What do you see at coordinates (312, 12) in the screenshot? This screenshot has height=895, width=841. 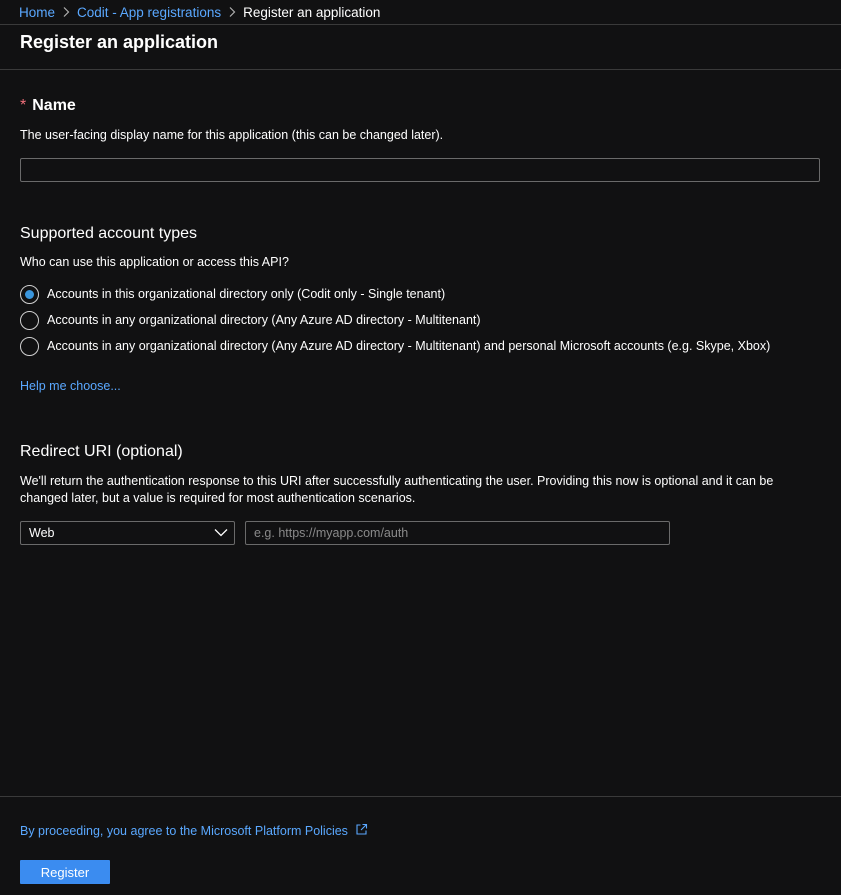 I see `breadcrumb-current: Register an application` at bounding box center [312, 12].